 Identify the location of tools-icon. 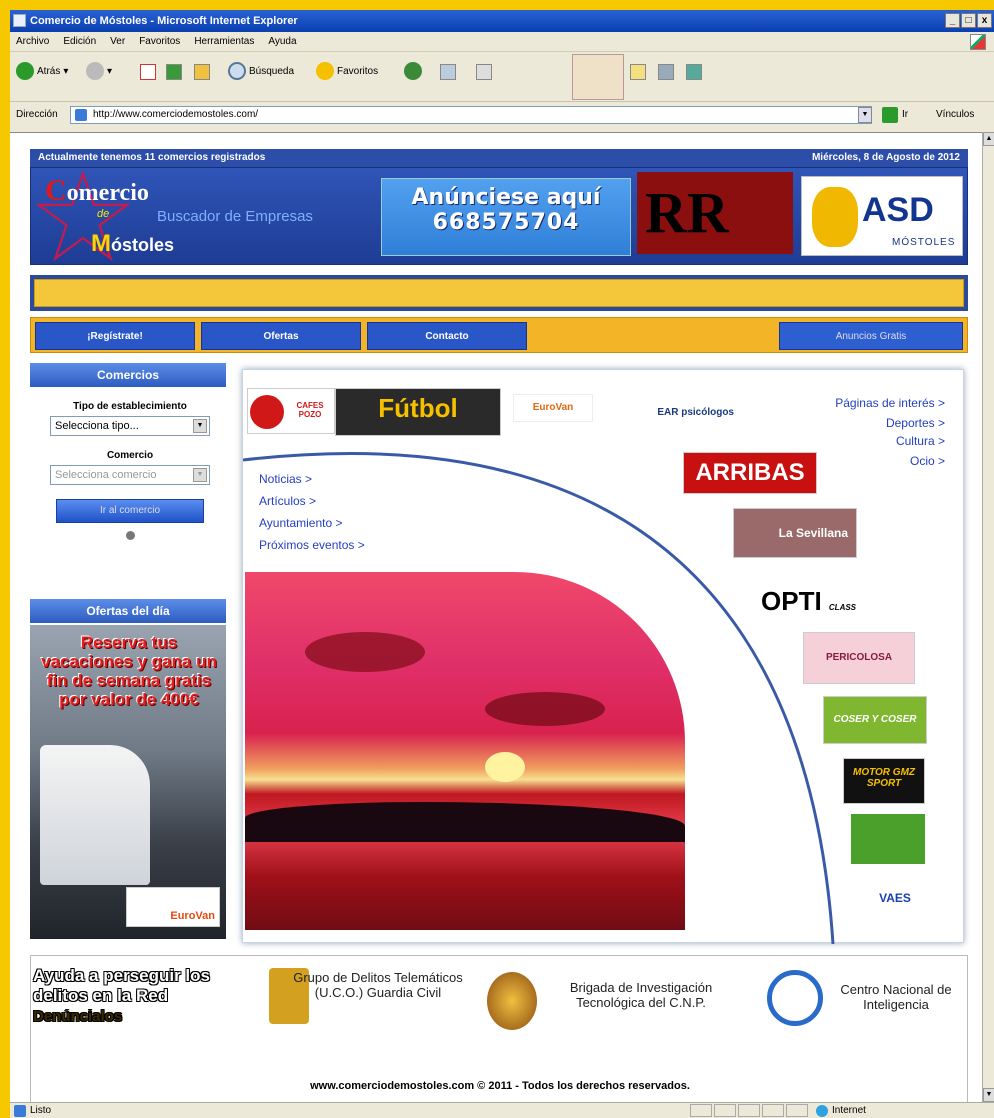
(666, 72).